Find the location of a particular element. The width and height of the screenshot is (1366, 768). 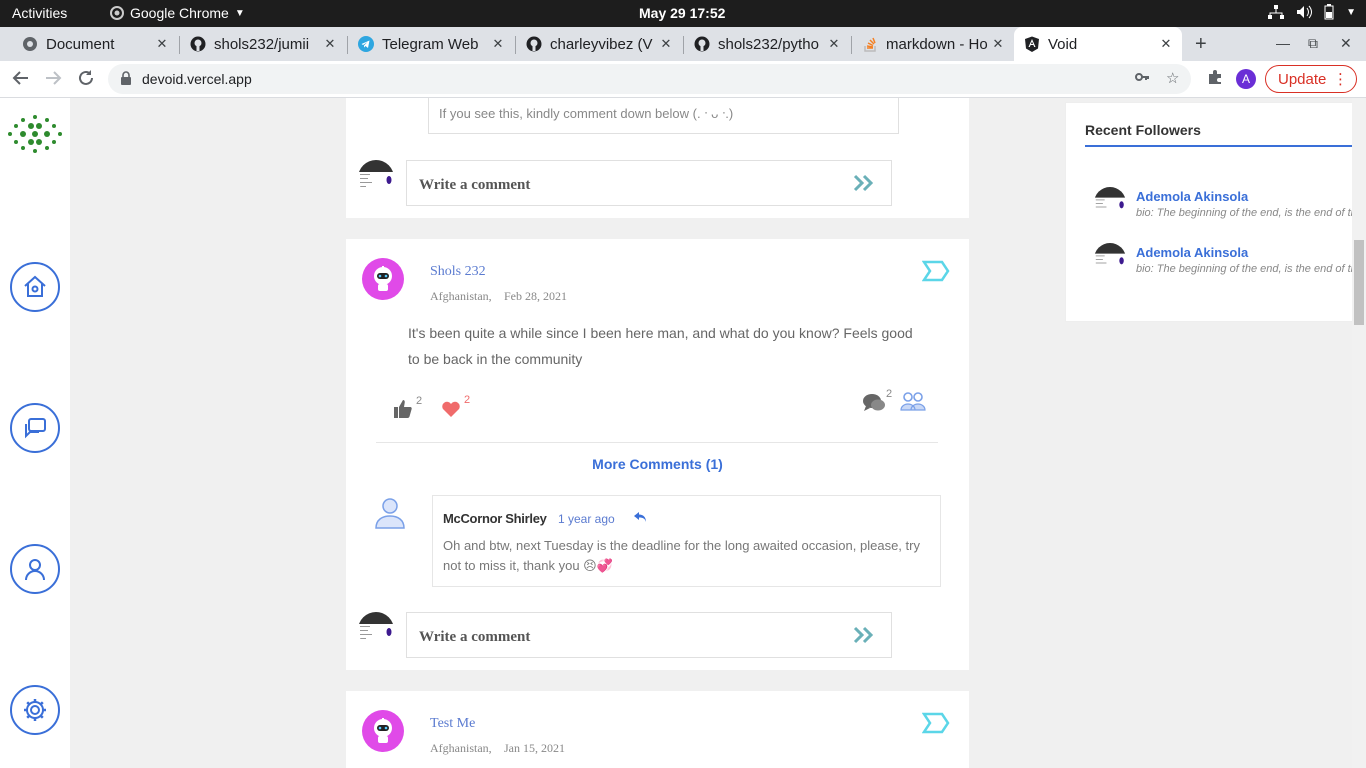

home-icon is located at coordinates (35, 286).